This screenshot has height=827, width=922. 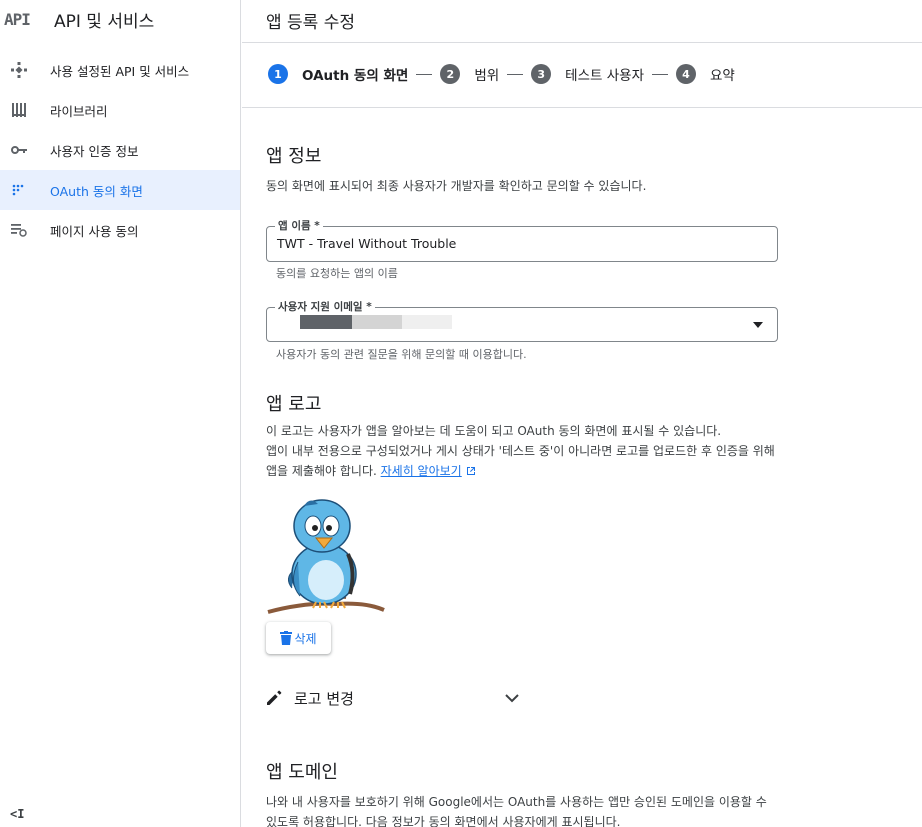 What do you see at coordinates (299, 225) in the screenshot?
I see `app-name-label: 앱 이름 *` at bounding box center [299, 225].